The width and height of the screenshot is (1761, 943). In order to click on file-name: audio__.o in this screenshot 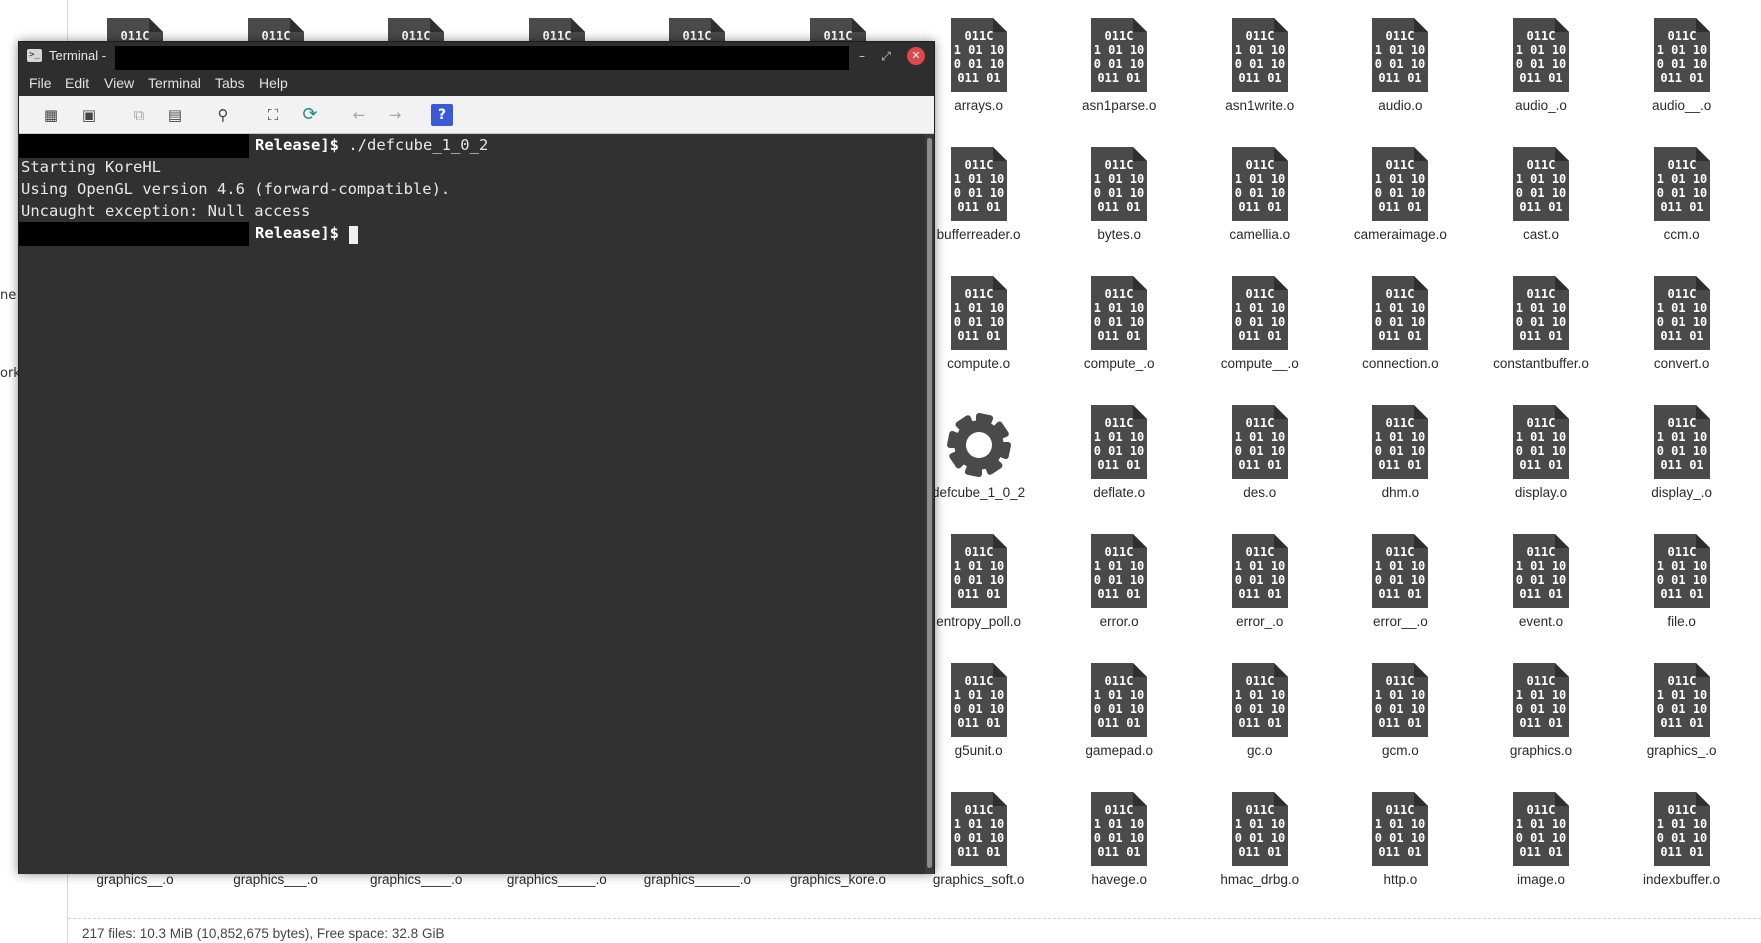, I will do `click(1681, 105)`.